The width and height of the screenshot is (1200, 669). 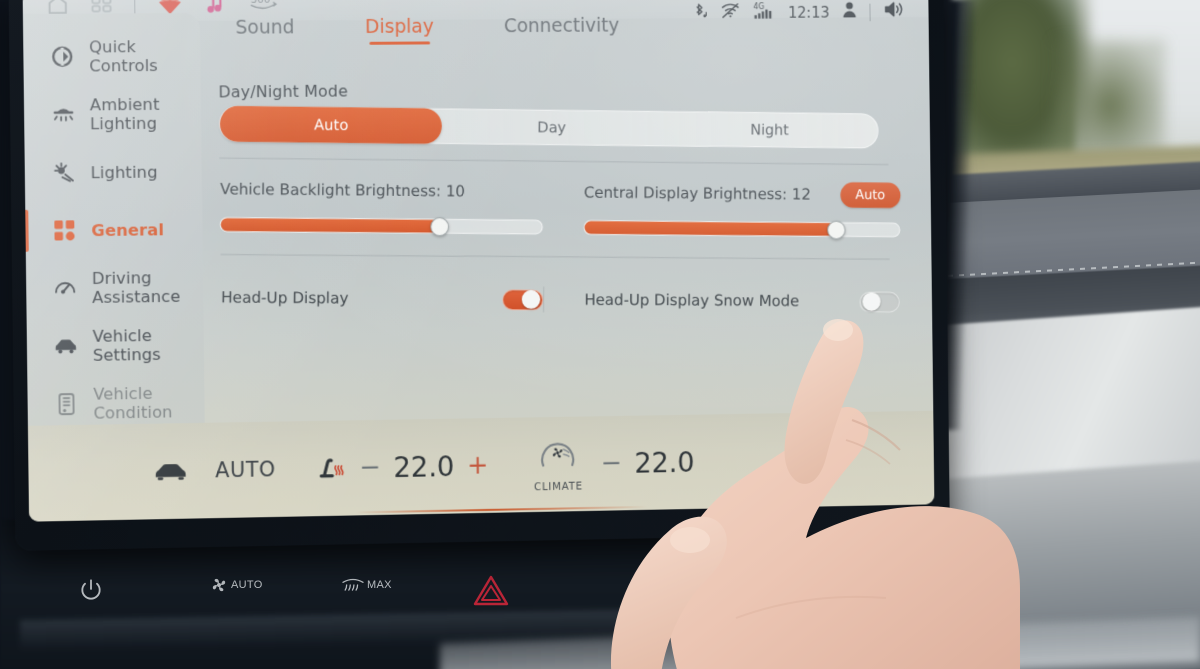 I want to click on wifi-off-icon, so click(x=730, y=12).